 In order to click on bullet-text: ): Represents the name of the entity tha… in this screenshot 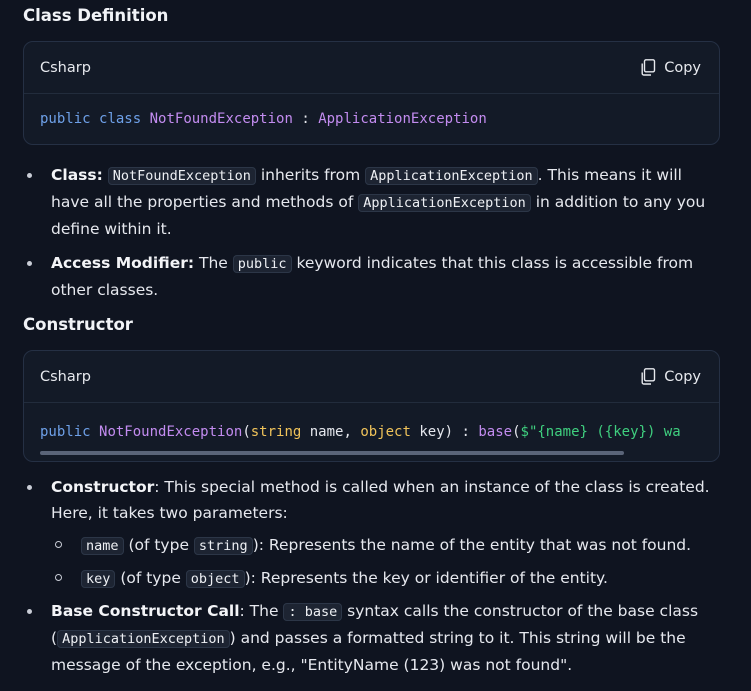, I will do `click(472, 545)`.